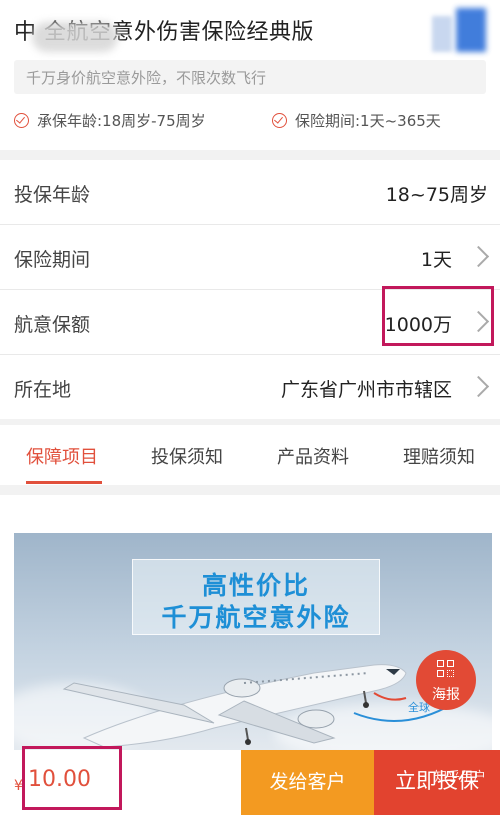  What do you see at coordinates (258, 706) in the screenshot?
I see `airplane-image: 全球` at bounding box center [258, 706].